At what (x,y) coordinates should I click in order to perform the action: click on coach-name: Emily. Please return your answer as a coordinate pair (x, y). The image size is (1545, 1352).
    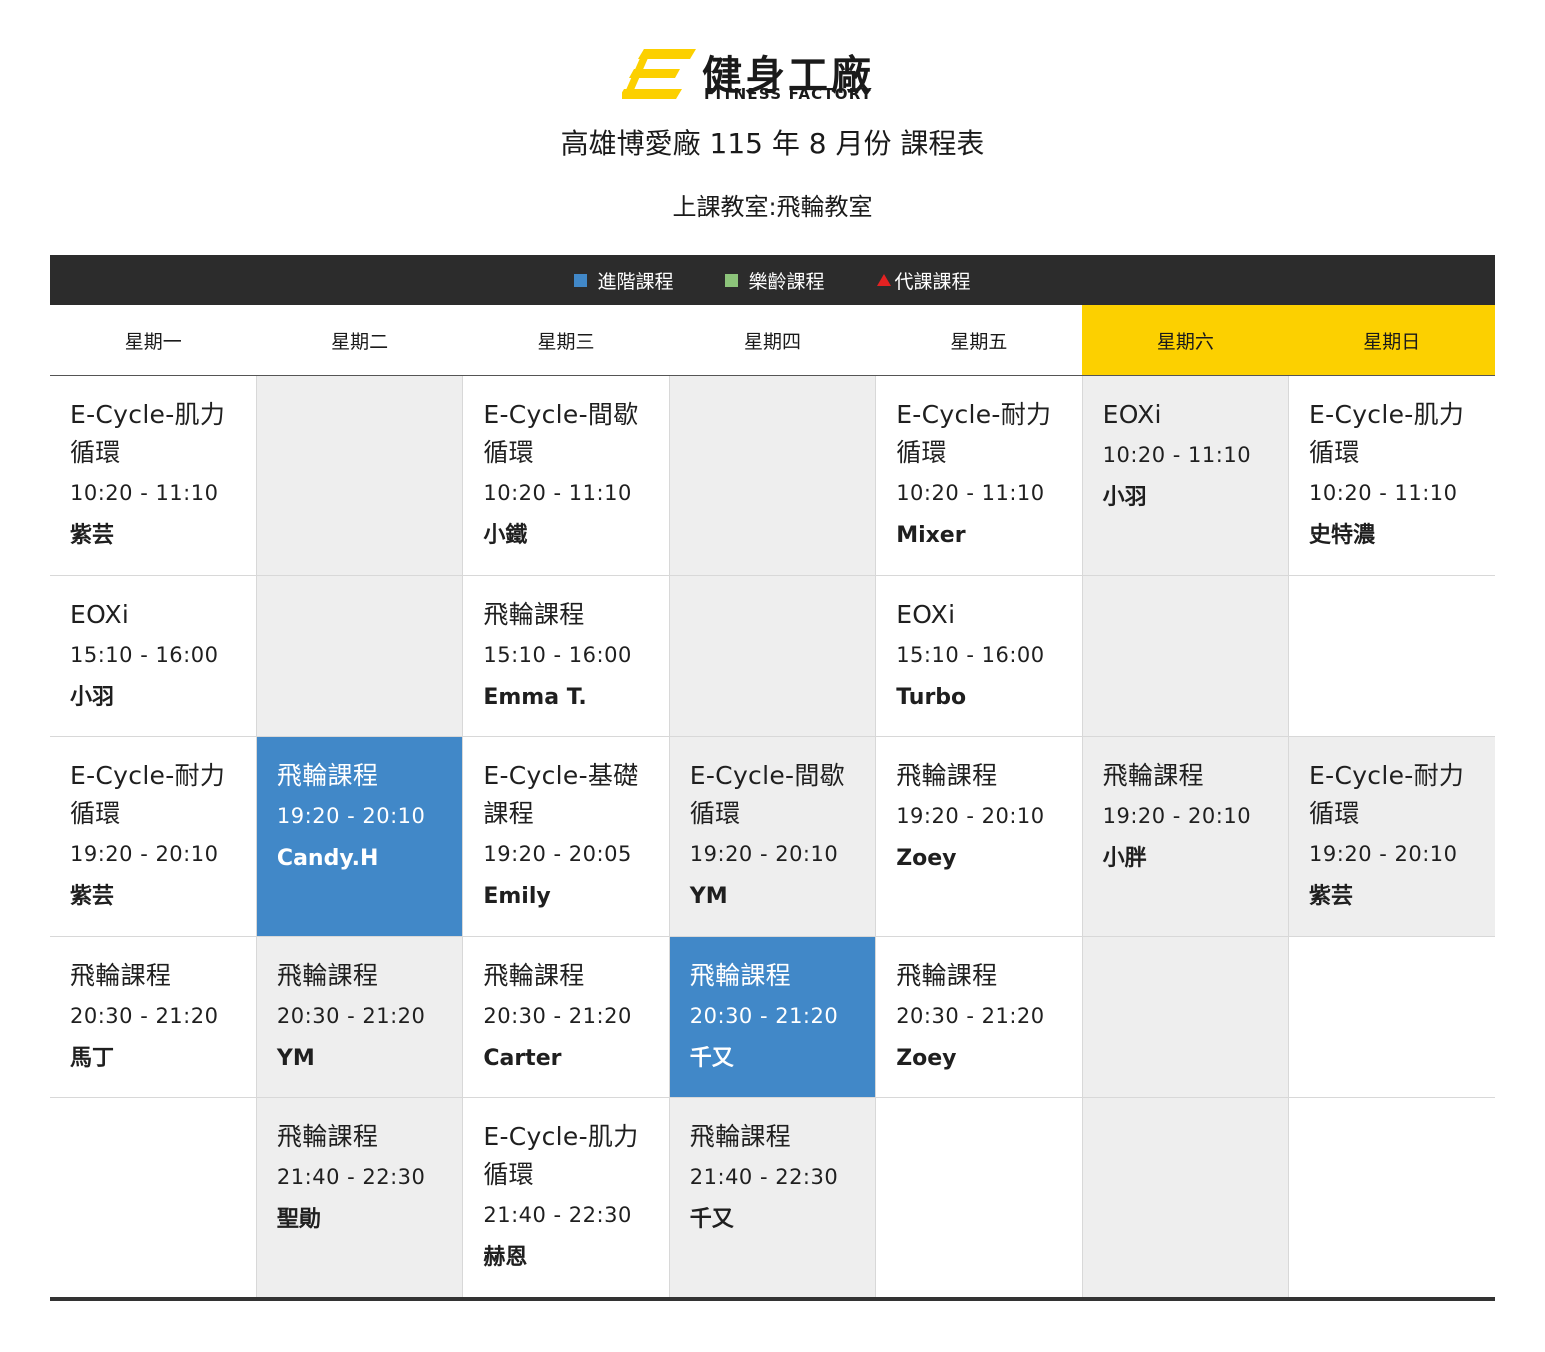
    Looking at the image, I should click on (517, 896).